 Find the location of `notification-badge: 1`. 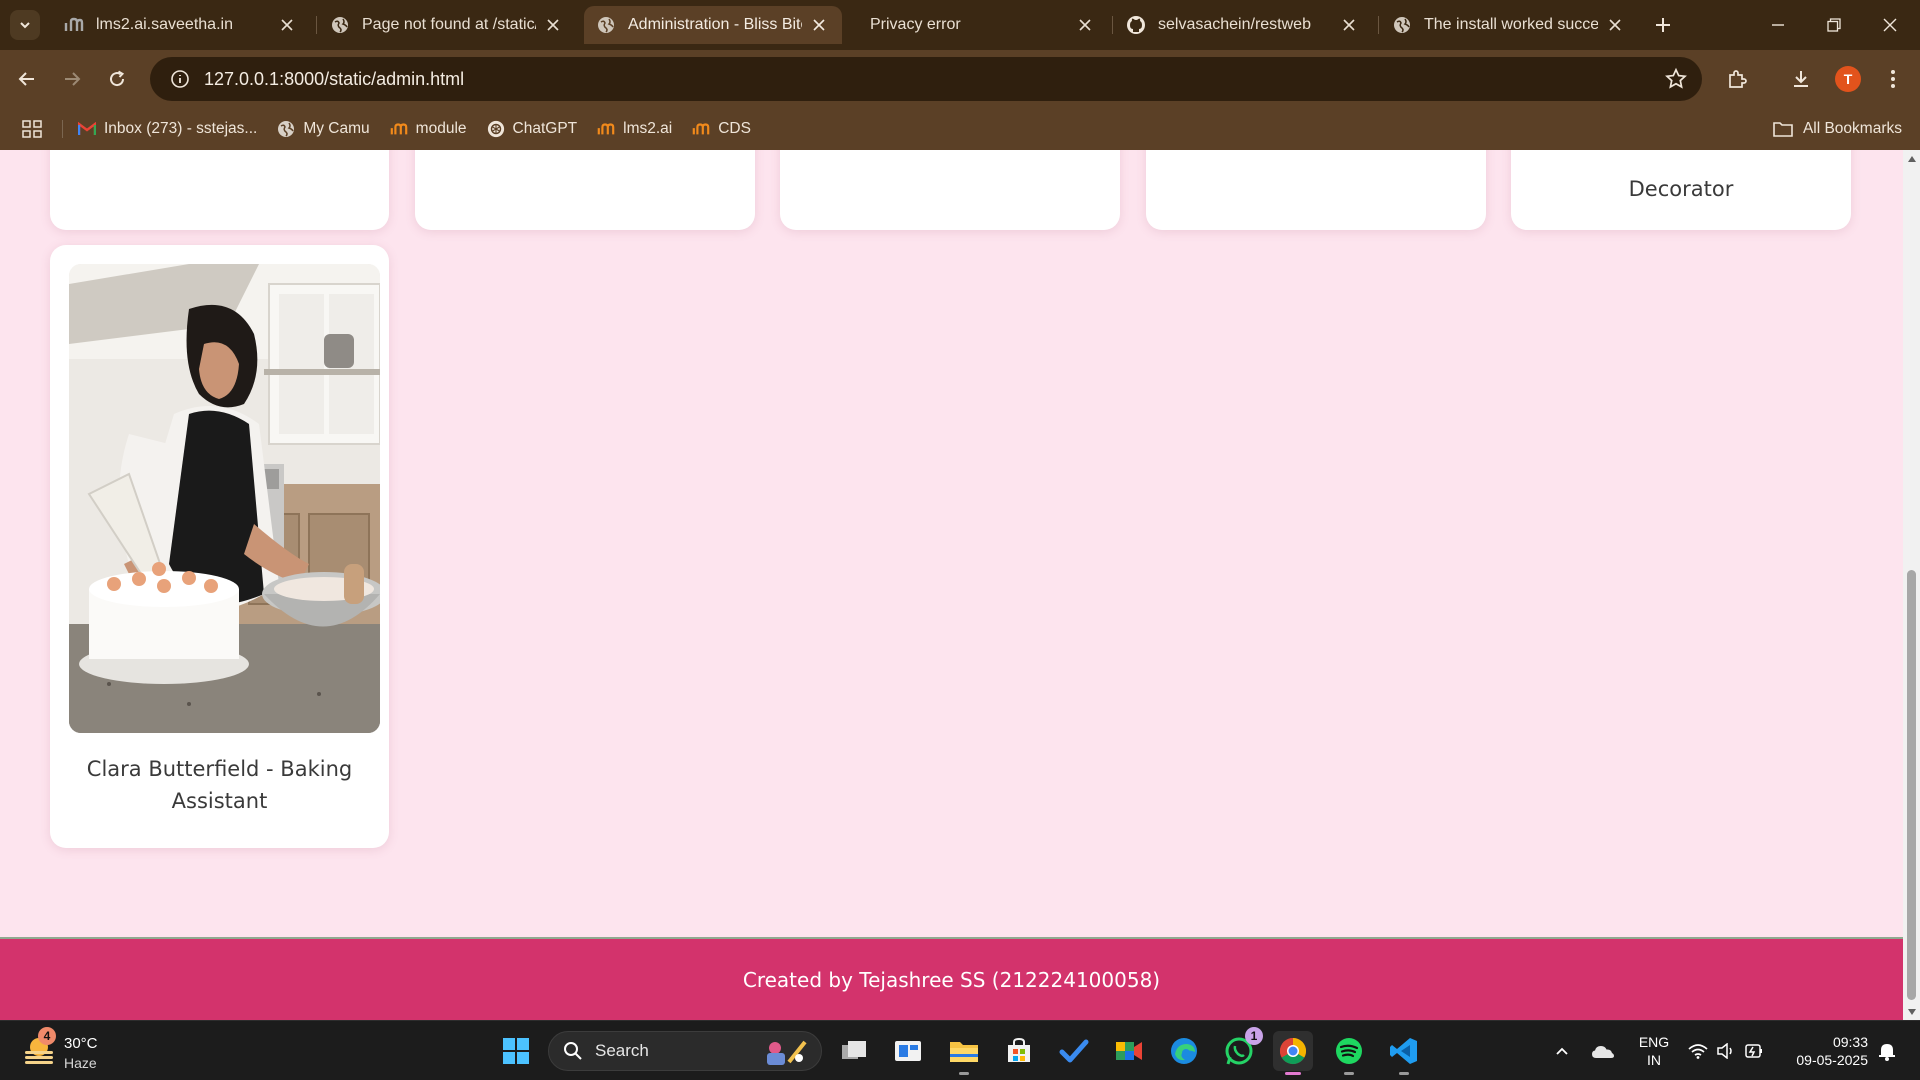

notification-badge: 1 is located at coordinates (1254, 1036).